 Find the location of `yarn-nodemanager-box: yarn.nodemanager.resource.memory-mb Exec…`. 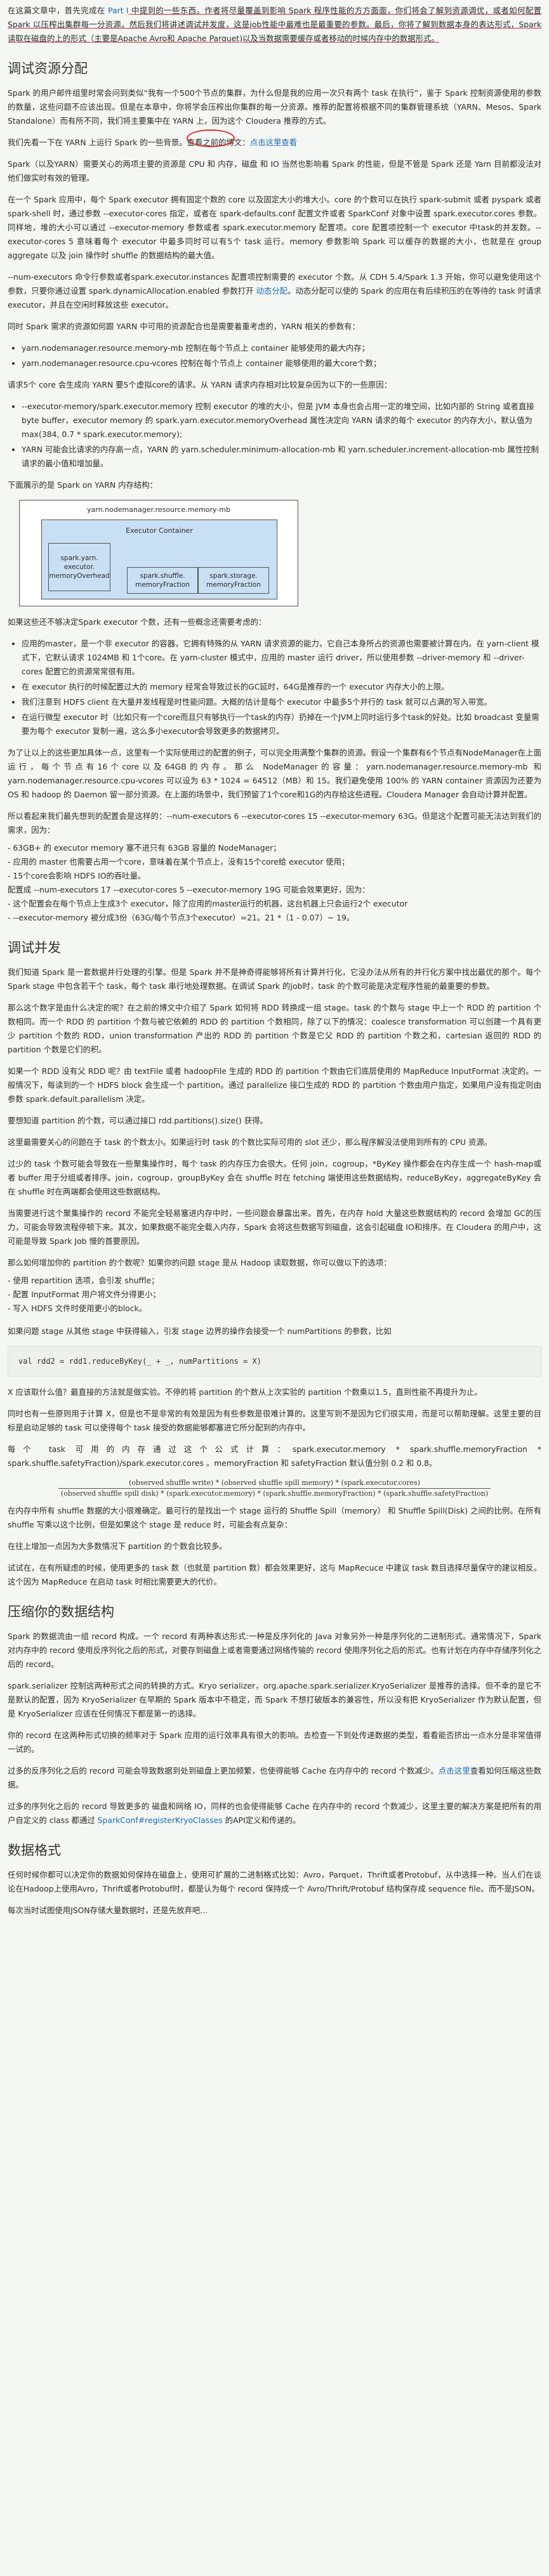

yarn-nodemanager-box: yarn.nodemanager.resource.memory-mb Exec… is located at coordinates (158, 553).